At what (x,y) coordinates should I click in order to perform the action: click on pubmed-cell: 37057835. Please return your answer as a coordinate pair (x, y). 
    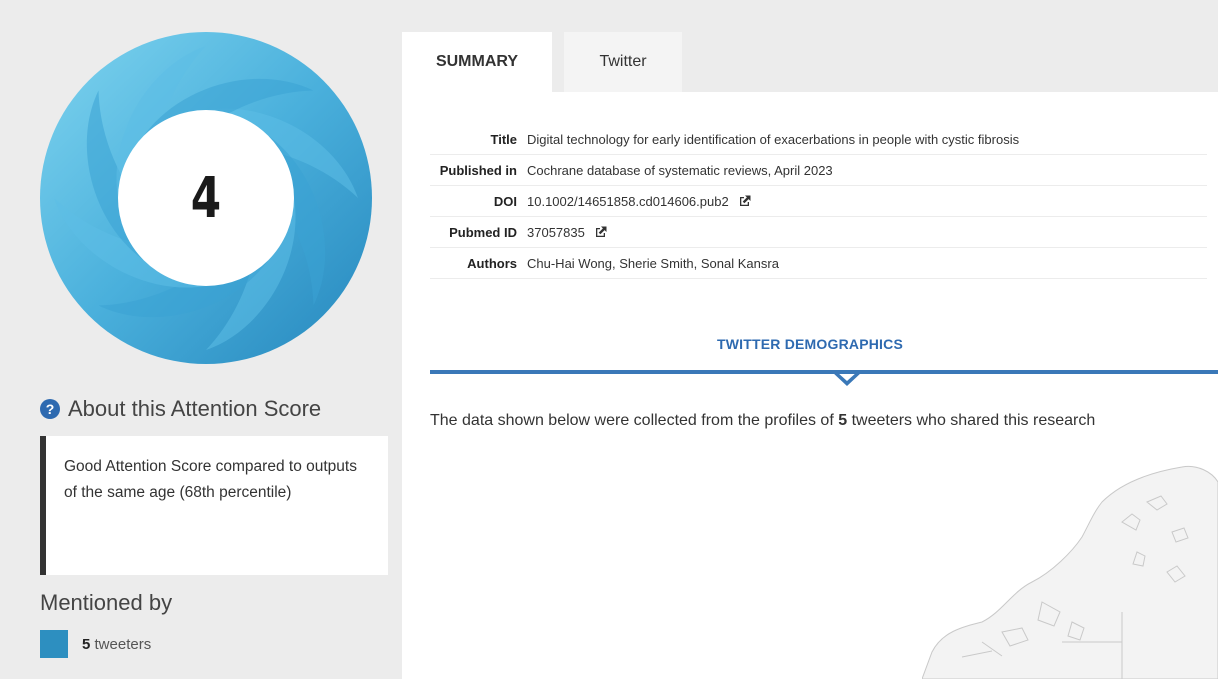
    Looking at the image, I should click on (867, 232).